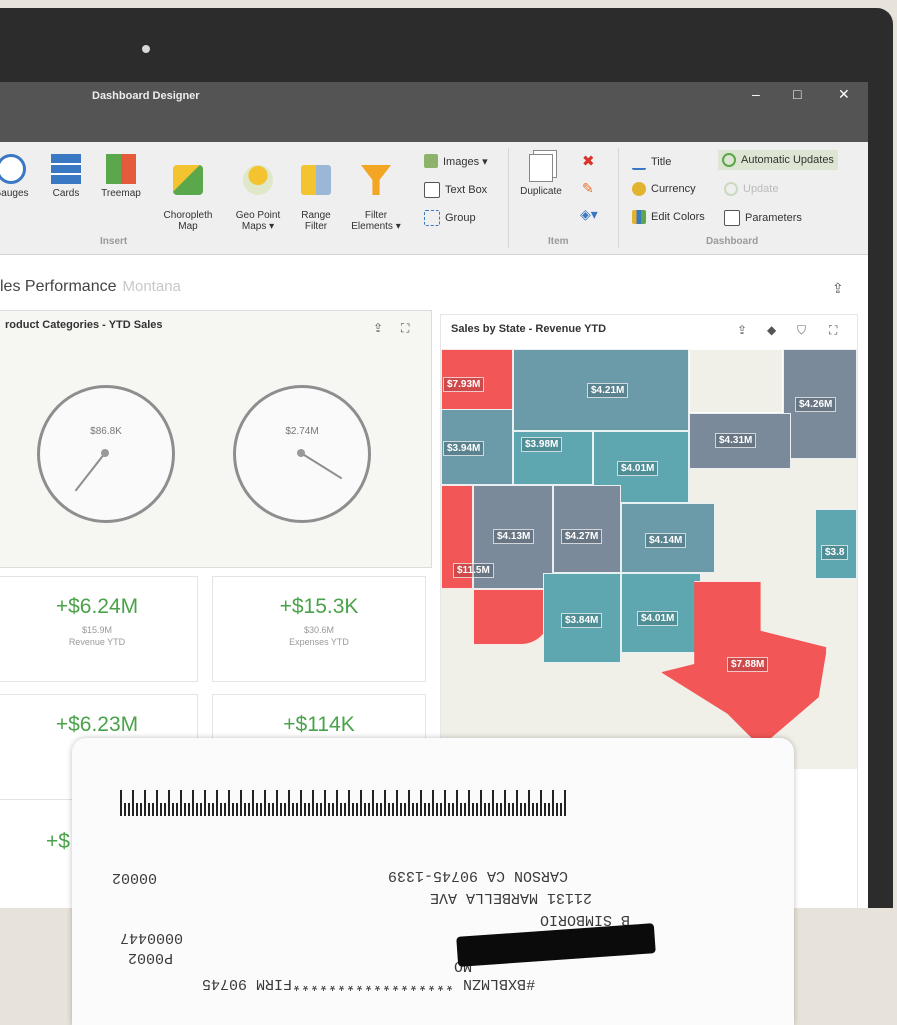 The height and width of the screenshot is (1025, 897). I want to click on cards-label: Cards, so click(66, 193).